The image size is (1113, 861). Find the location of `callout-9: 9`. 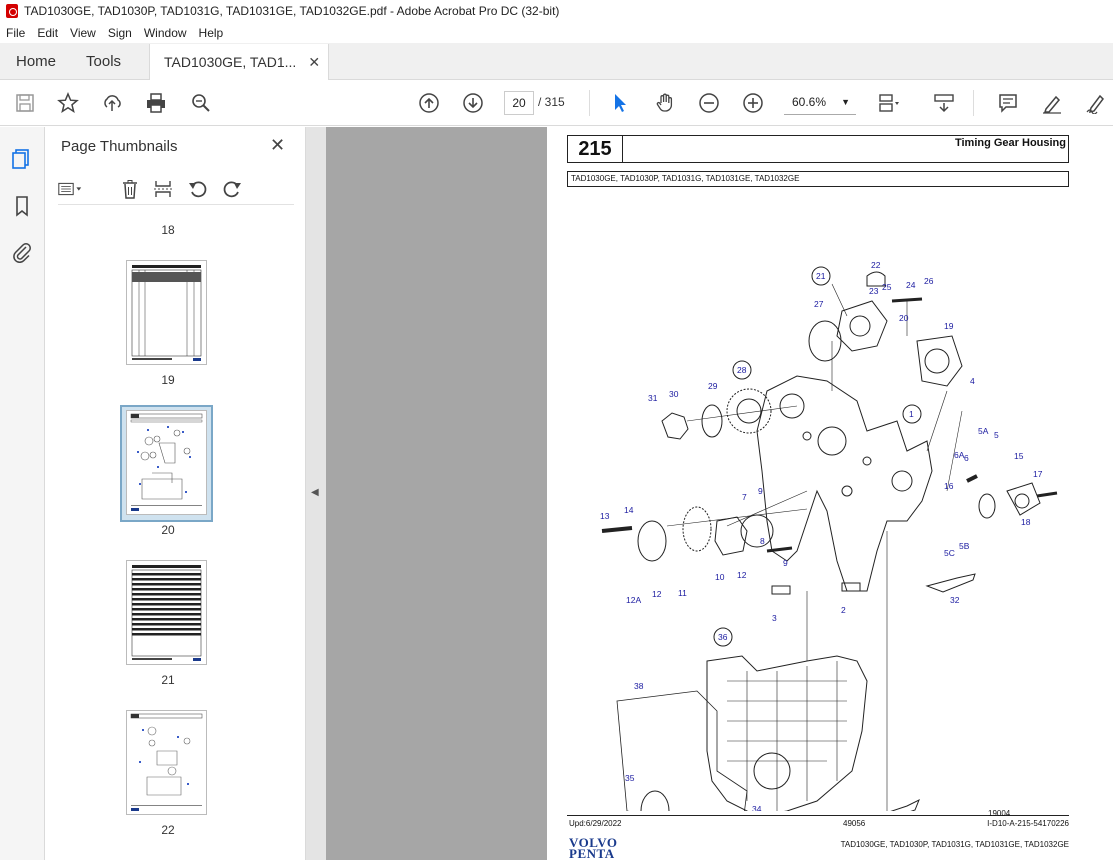

callout-9: 9 is located at coordinates (760, 491).